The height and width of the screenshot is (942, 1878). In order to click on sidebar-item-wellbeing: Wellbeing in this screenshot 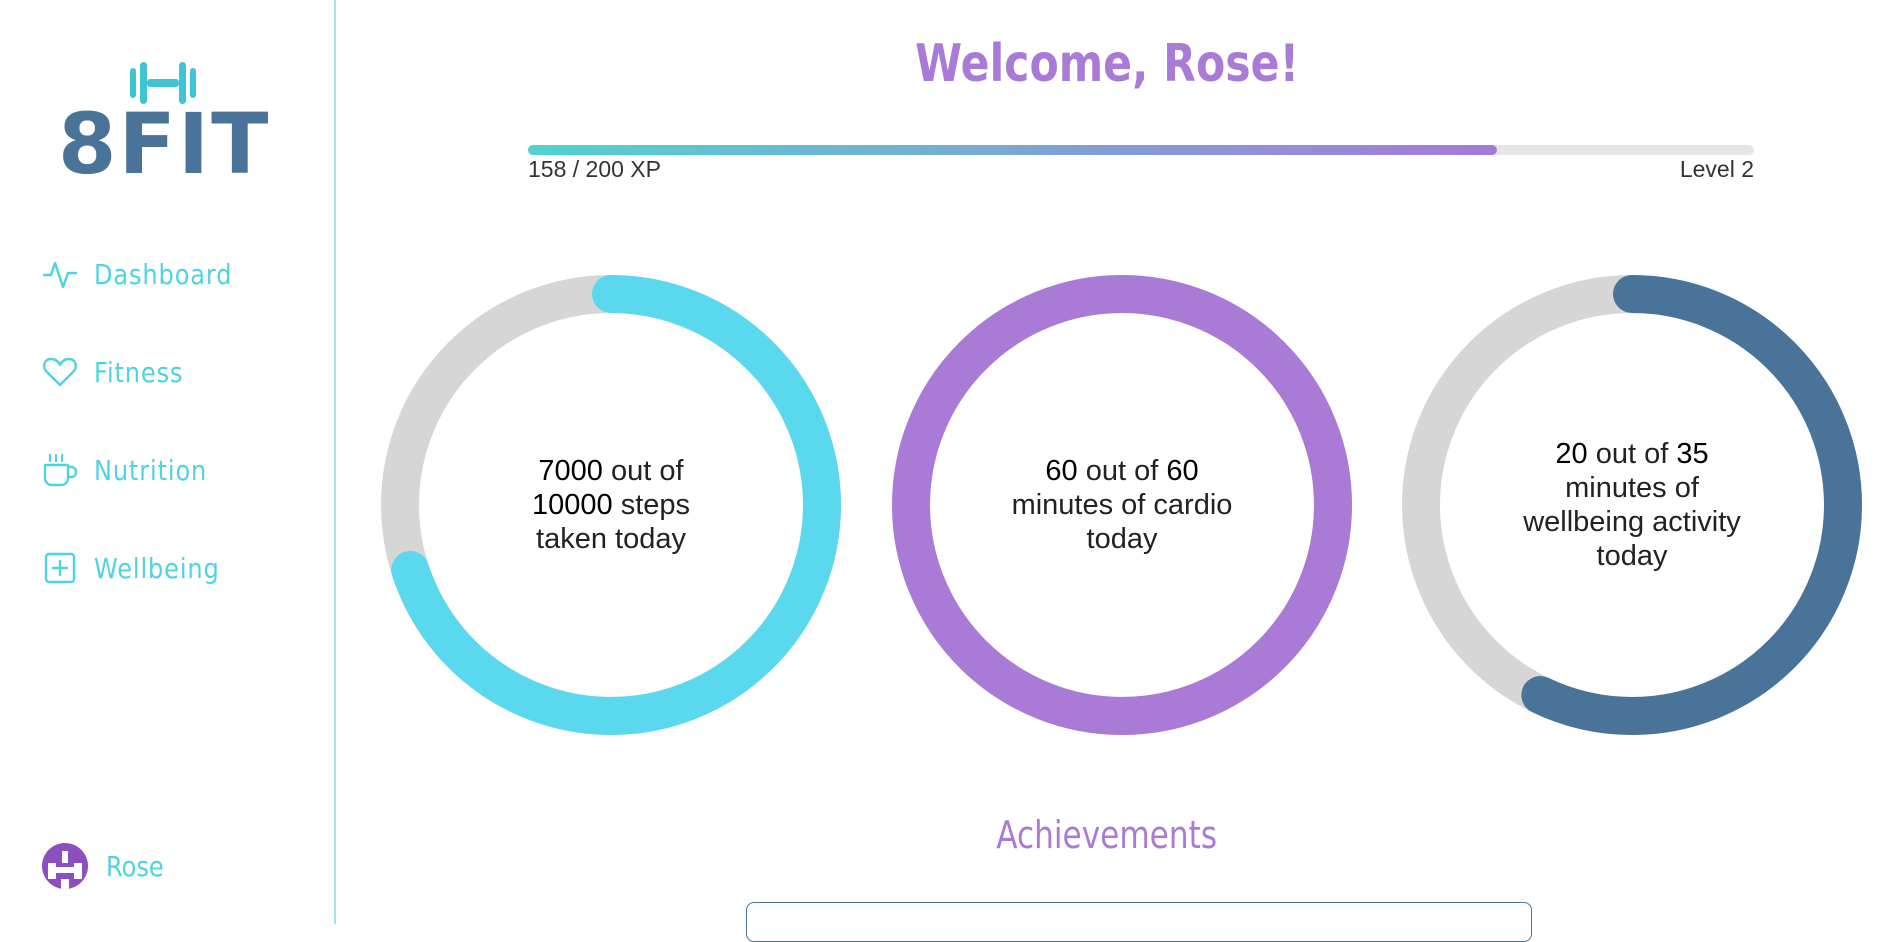, I will do `click(141, 568)`.